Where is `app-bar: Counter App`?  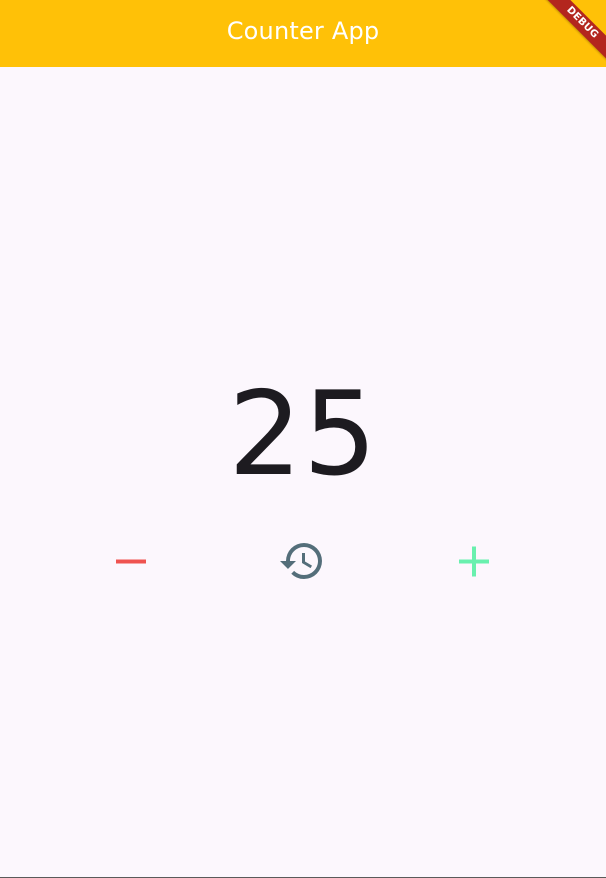
app-bar: Counter App is located at coordinates (303, 33).